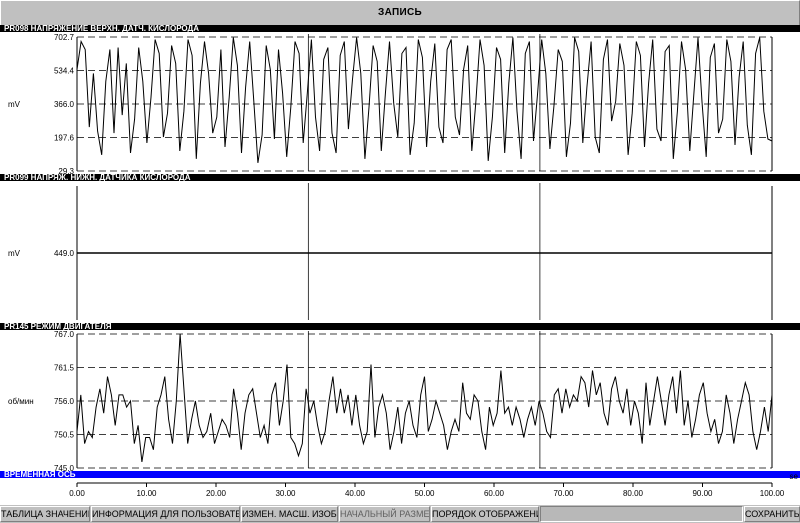  What do you see at coordinates (641, 514) in the screenshot?
I see `empty-button-slot` at bounding box center [641, 514].